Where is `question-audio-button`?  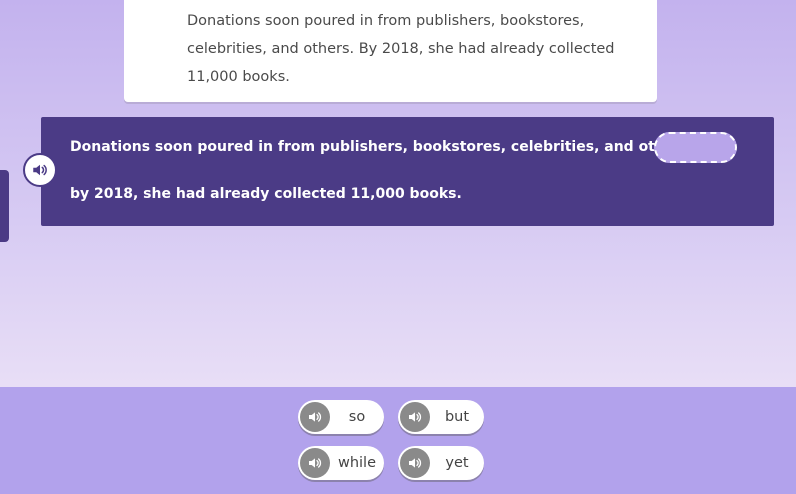 question-audio-button is located at coordinates (40, 170).